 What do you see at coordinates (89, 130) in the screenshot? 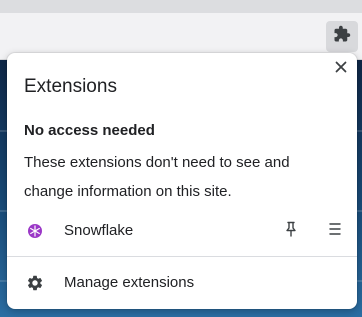
I see `section-heading: No access needed` at bounding box center [89, 130].